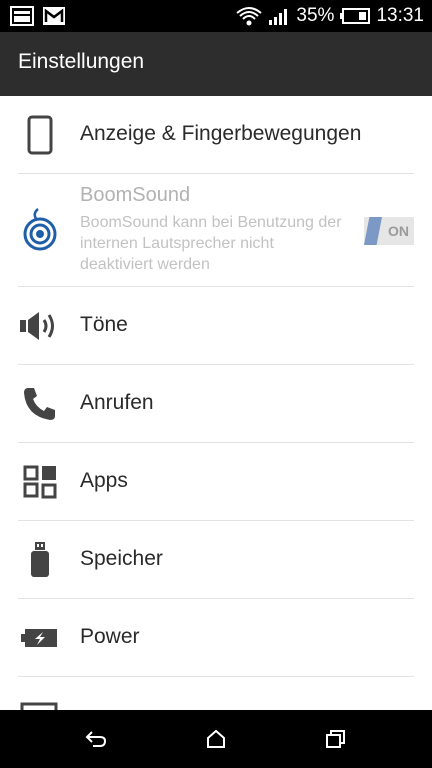  What do you see at coordinates (40, 560) in the screenshot?
I see `usb-storage-icon` at bounding box center [40, 560].